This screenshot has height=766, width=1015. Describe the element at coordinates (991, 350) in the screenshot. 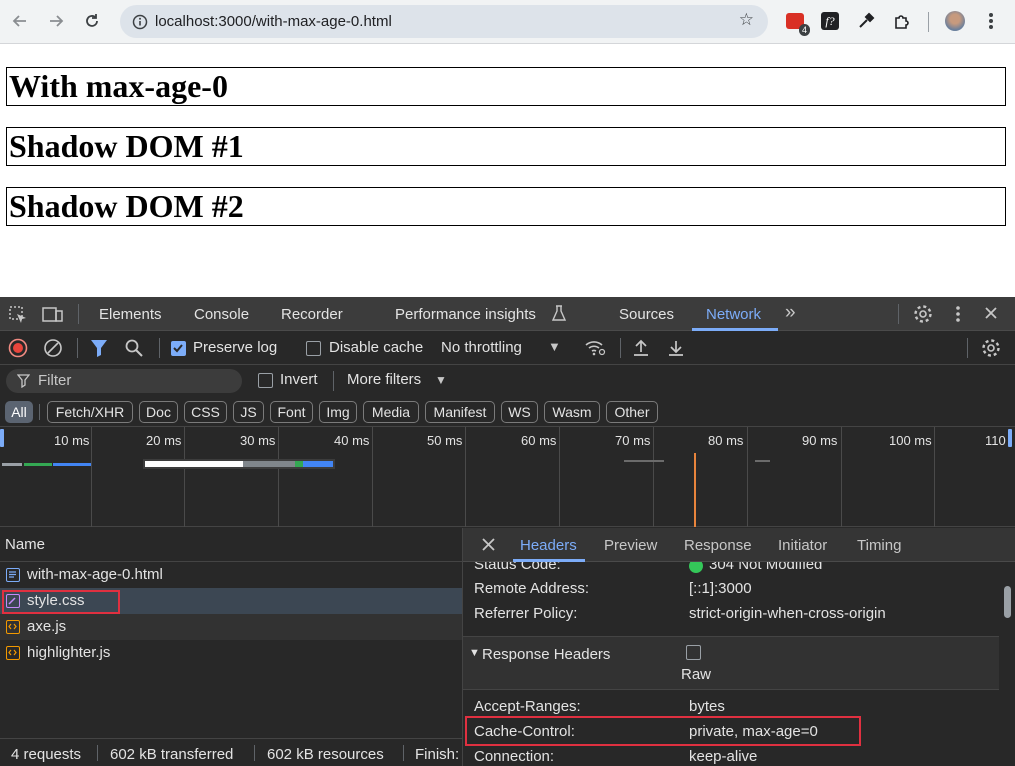

I see `network-settings-gear-icon` at that location.